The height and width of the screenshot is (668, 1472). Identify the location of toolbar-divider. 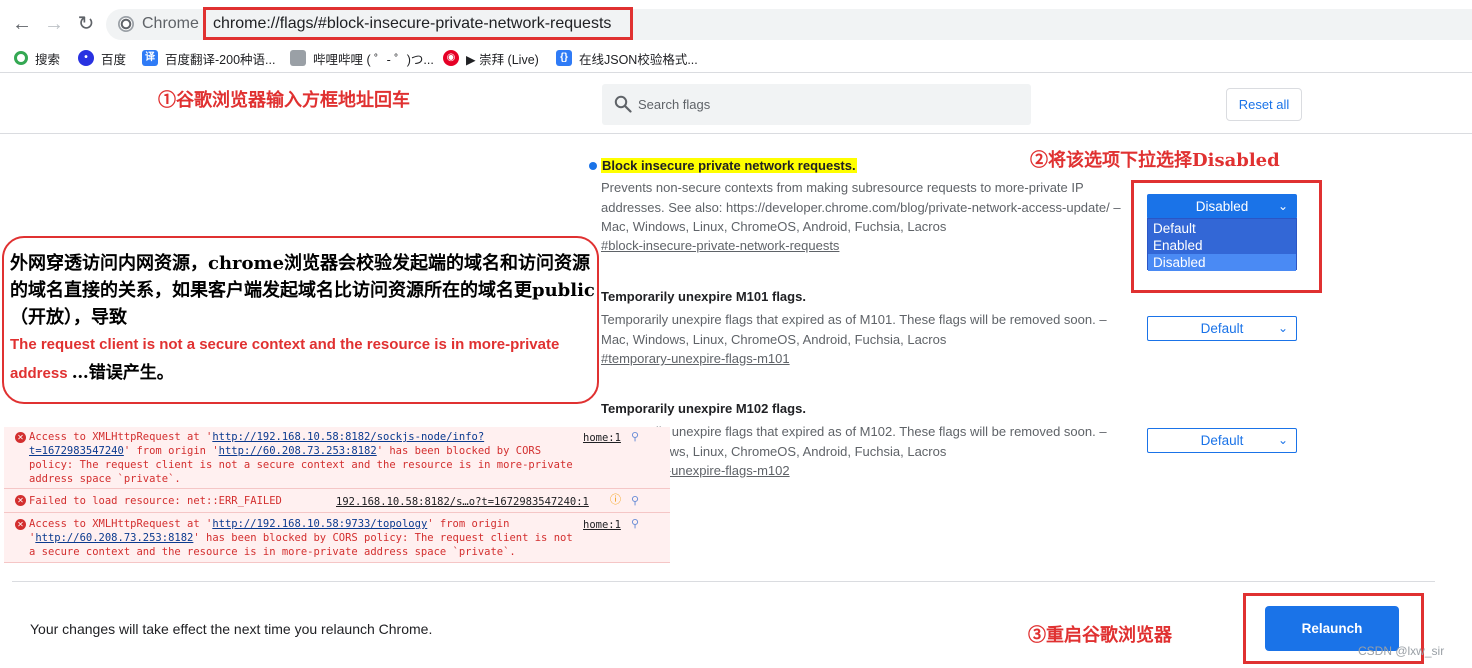
(736, 72).